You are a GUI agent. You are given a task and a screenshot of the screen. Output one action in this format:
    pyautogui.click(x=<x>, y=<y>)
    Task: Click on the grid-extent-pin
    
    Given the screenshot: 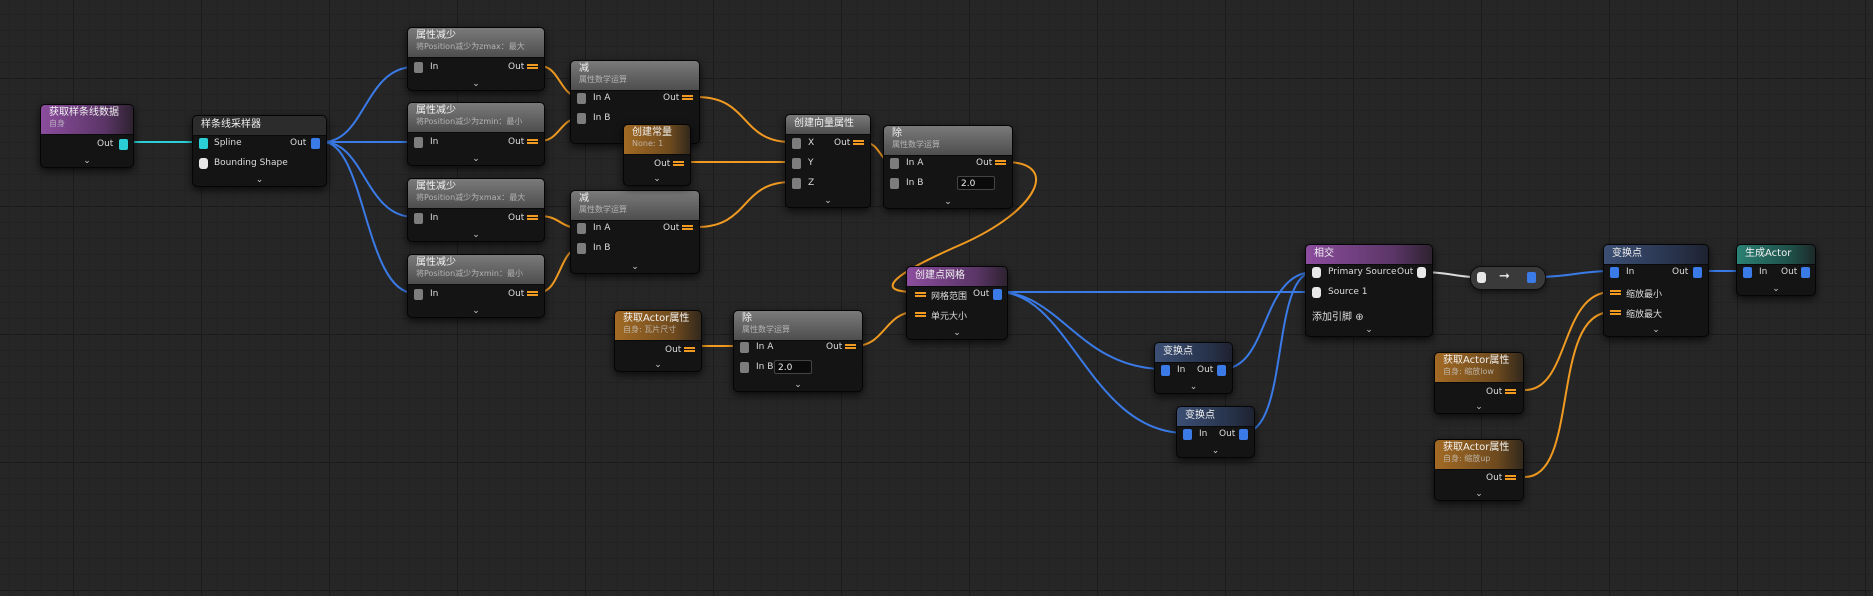 What is the action you would take?
    pyautogui.click(x=920, y=295)
    